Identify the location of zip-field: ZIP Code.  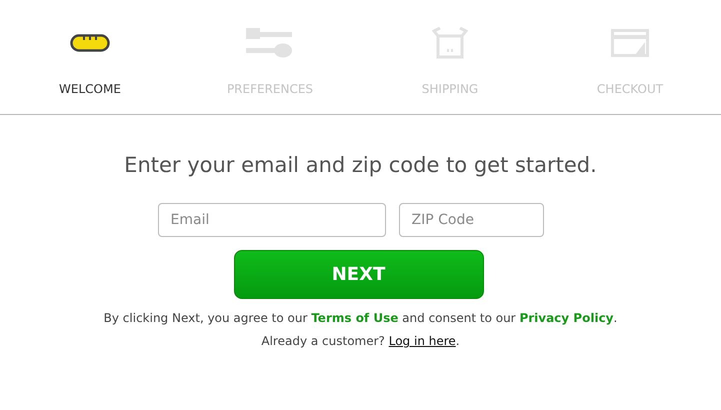
(471, 220).